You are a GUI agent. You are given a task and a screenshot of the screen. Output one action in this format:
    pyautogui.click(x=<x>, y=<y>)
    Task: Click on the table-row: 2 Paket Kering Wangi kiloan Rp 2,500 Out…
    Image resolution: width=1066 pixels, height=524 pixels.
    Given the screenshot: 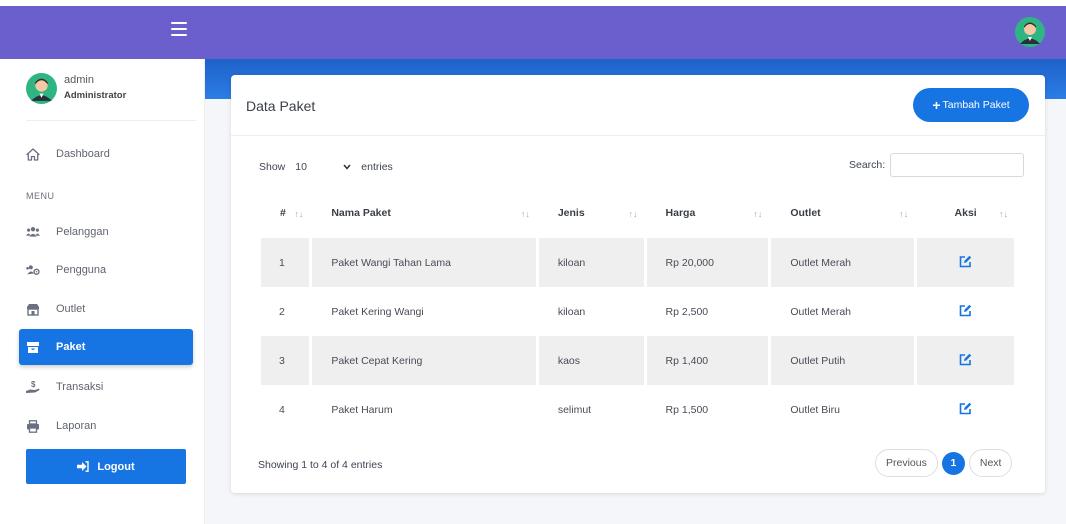 What is the action you would take?
    pyautogui.click(x=637, y=311)
    